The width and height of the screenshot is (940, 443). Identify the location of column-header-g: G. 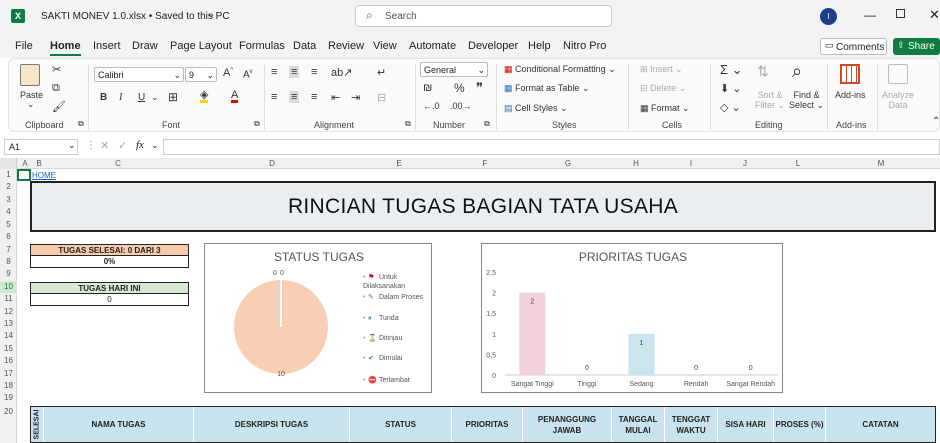
(568, 163).